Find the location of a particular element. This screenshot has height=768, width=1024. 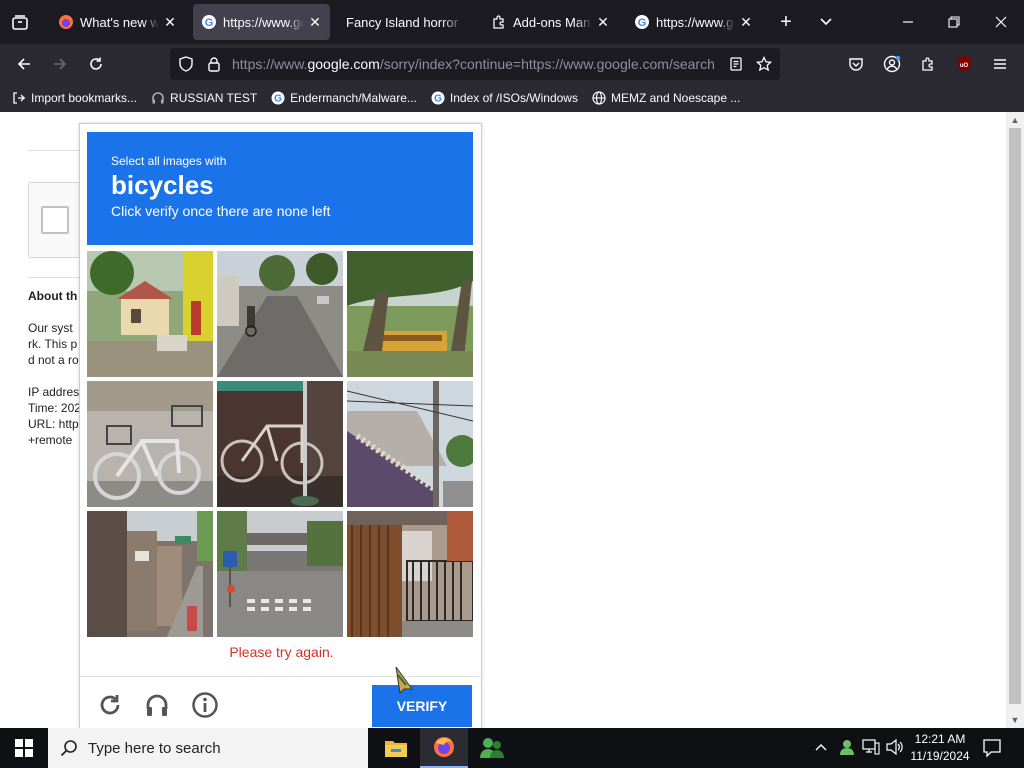

tree-photo is located at coordinates (410, 314).